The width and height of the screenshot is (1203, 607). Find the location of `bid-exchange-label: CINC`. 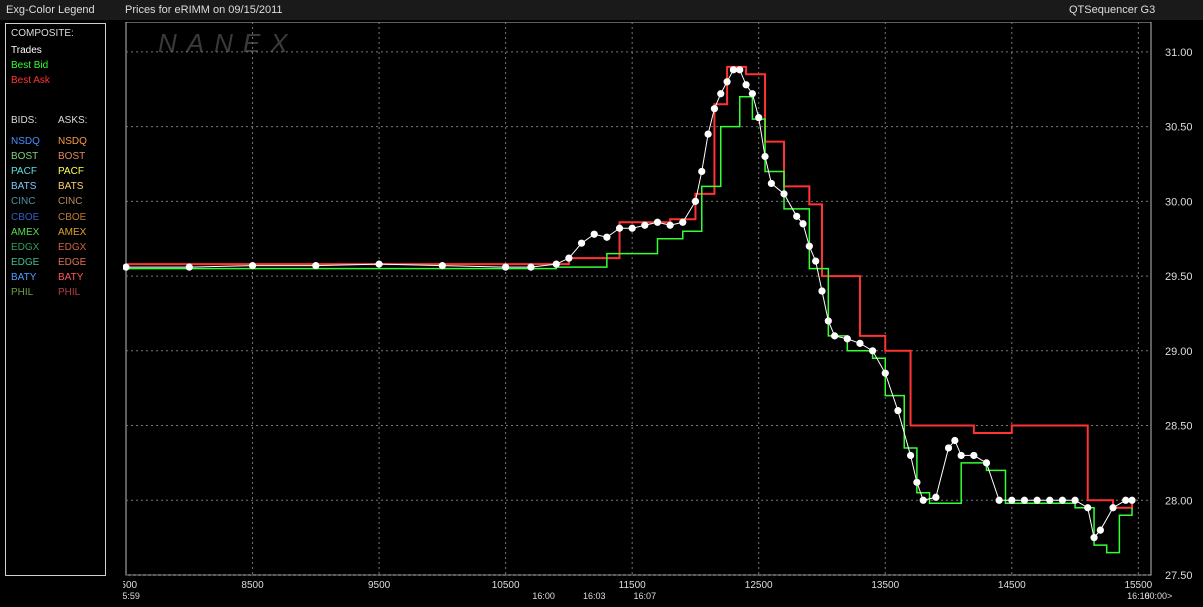

bid-exchange-label: CINC is located at coordinates (23, 202).